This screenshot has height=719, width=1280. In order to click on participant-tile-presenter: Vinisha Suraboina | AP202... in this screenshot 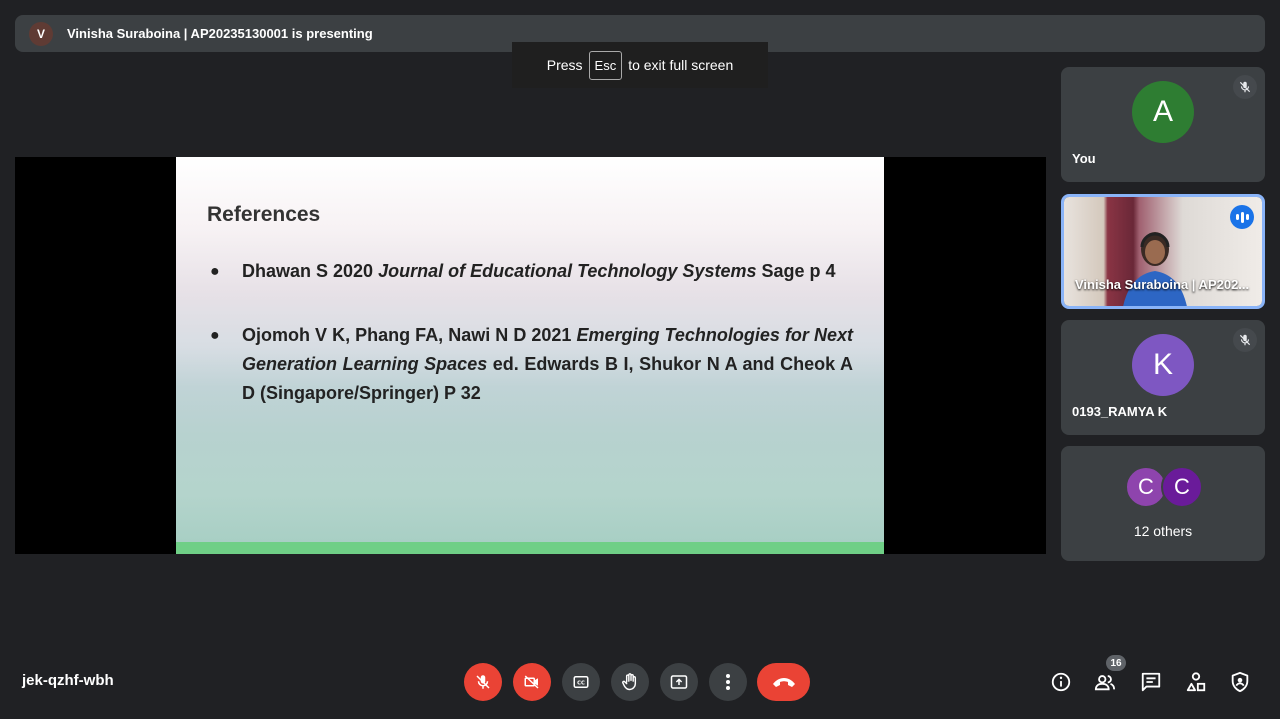, I will do `click(1163, 251)`.